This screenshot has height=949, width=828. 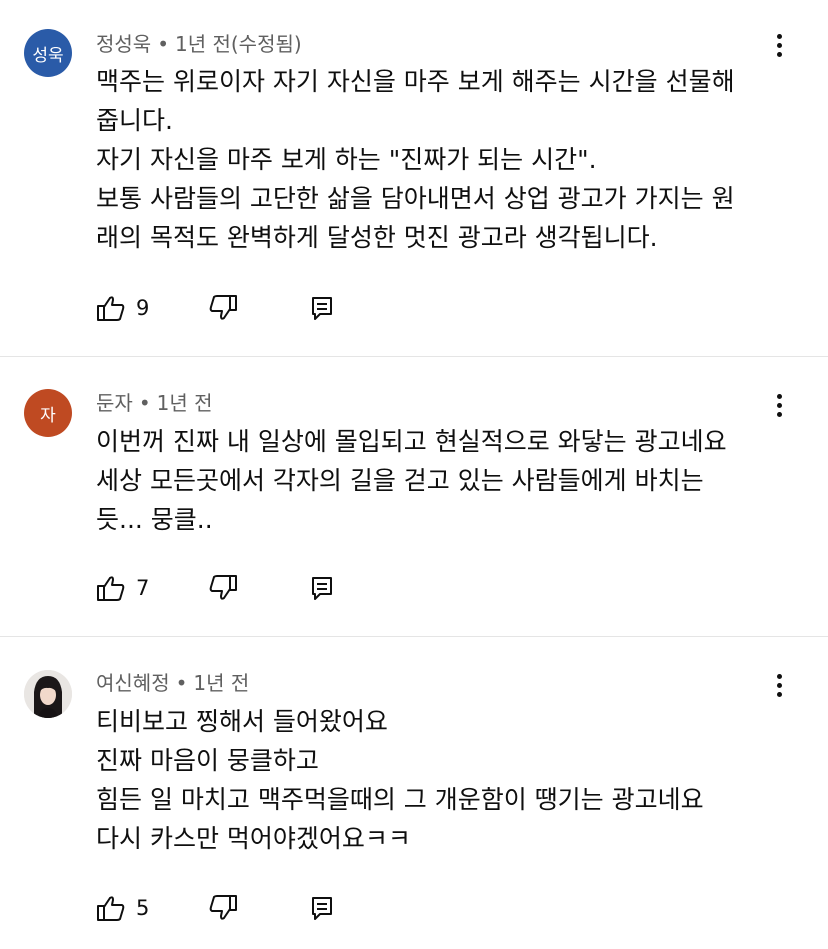 I want to click on like-button: 7, so click(x=122, y=588).